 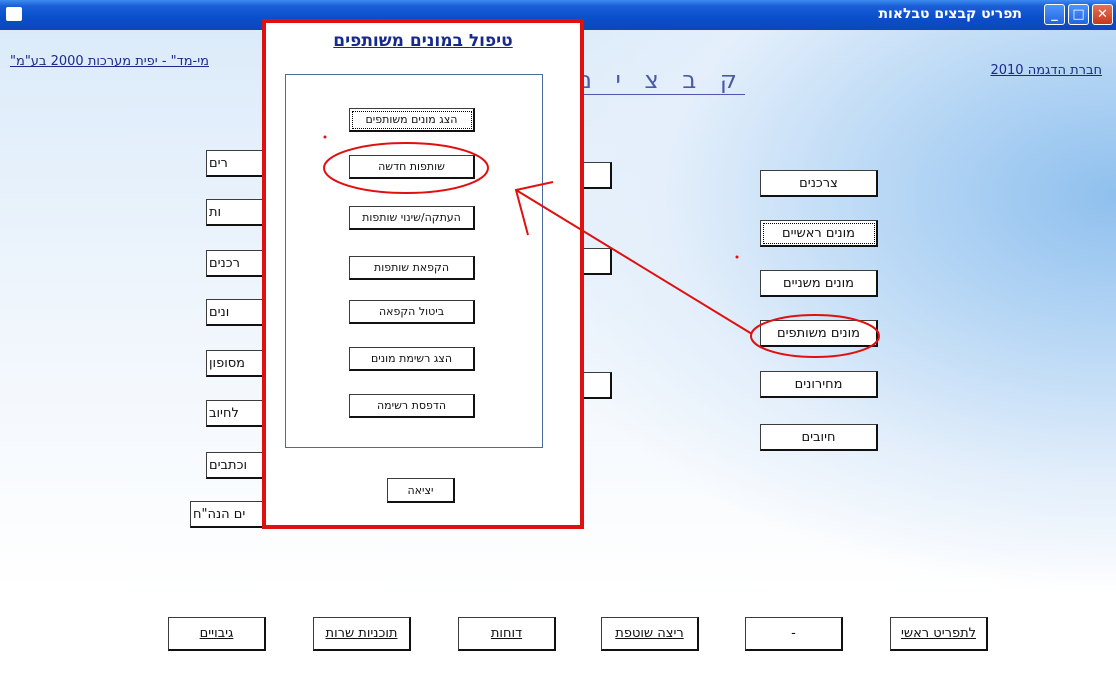 What do you see at coordinates (406, 168) in the screenshot?
I see `highlight-ellipse-new-partnership` at bounding box center [406, 168].